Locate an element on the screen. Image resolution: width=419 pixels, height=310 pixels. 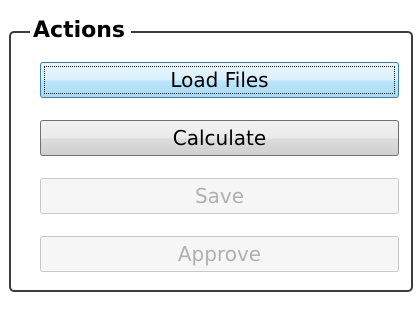
focus-ring is located at coordinates (219, 80).